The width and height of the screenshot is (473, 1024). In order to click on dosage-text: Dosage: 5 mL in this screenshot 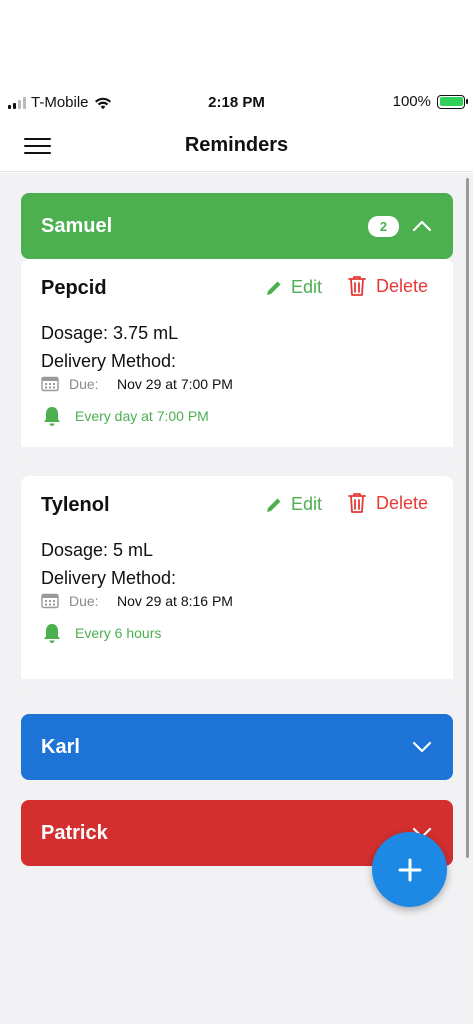, I will do `click(97, 550)`.